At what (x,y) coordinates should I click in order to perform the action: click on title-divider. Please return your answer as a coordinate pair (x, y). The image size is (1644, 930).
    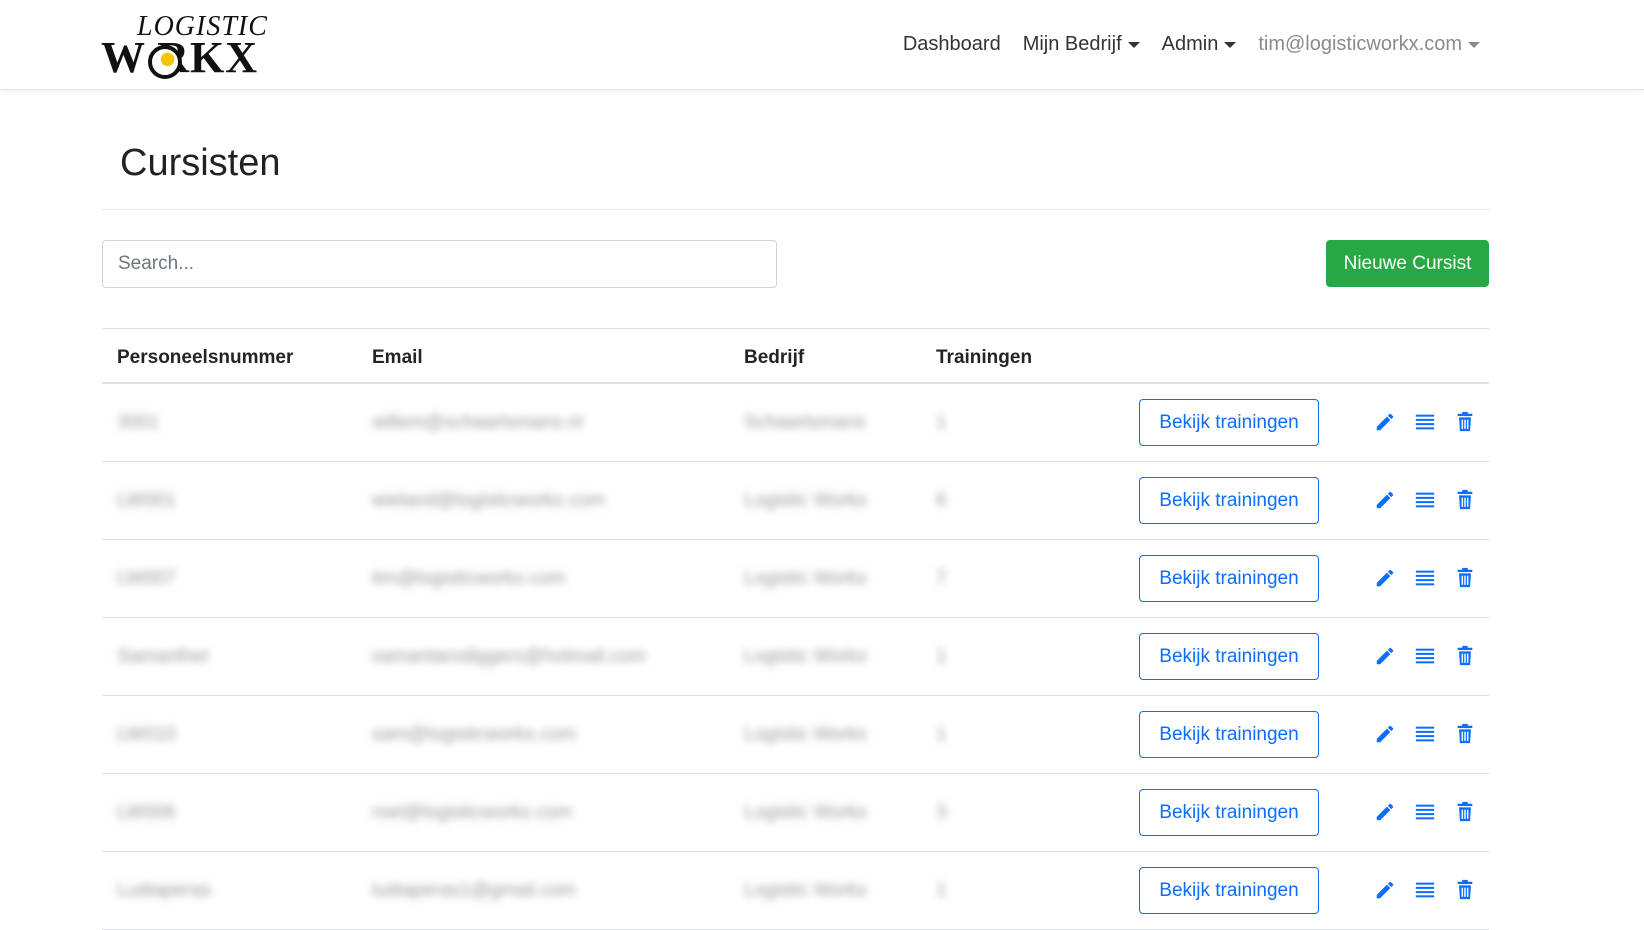
    Looking at the image, I should click on (795, 209).